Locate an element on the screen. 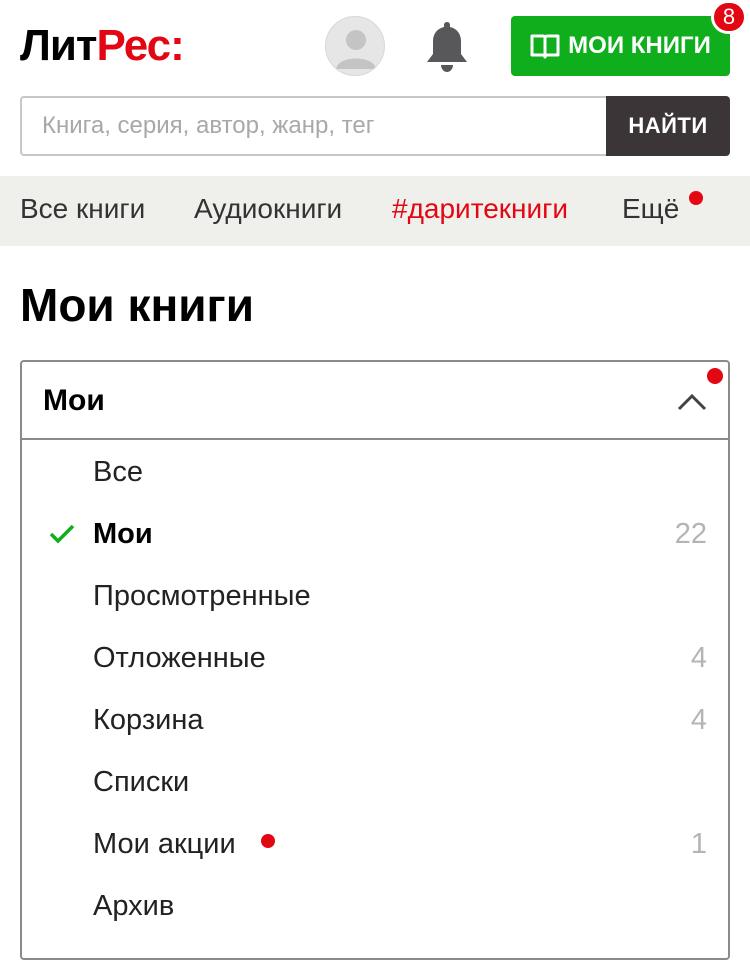 This screenshot has width=750, height=960. main-nav: Все книги Аудиокниги #даритекниги Ещё is located at coordinates (375, 211).